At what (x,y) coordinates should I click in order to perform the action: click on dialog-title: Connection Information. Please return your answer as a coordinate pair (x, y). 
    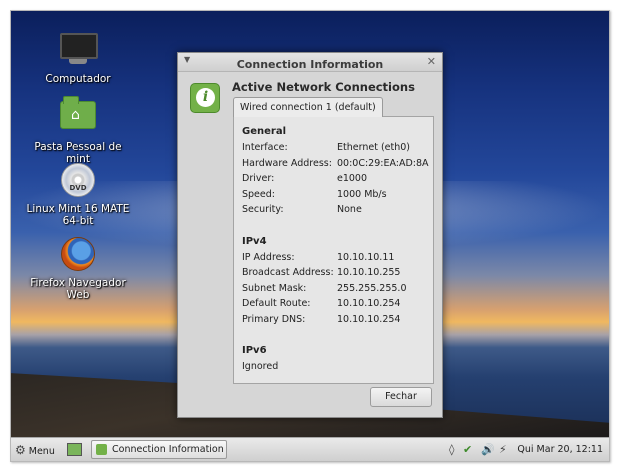
    Looking at the image, I should click on (310, 64).